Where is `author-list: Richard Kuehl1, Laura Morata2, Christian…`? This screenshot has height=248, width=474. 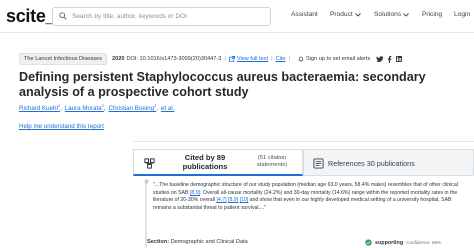 author-list: Richard Kuehl1, Laura Morata2, Christian… is located at coordinates (96, 107).